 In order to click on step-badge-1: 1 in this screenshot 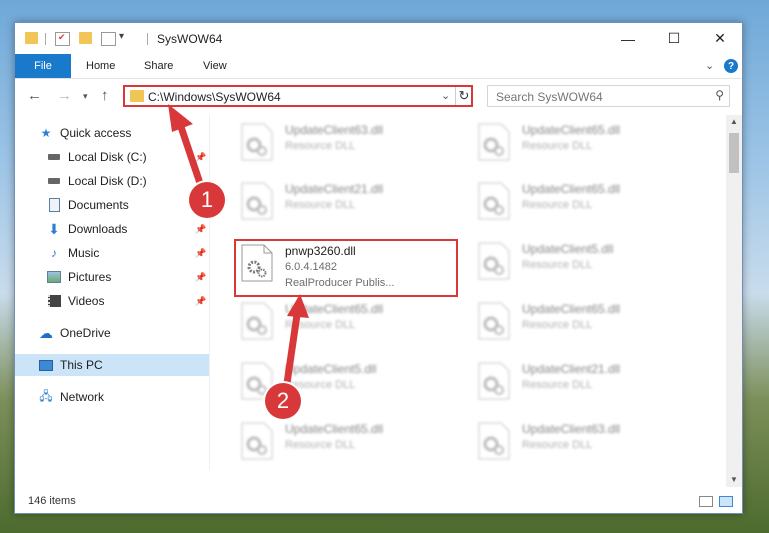, I will do `click(207, 200)`.